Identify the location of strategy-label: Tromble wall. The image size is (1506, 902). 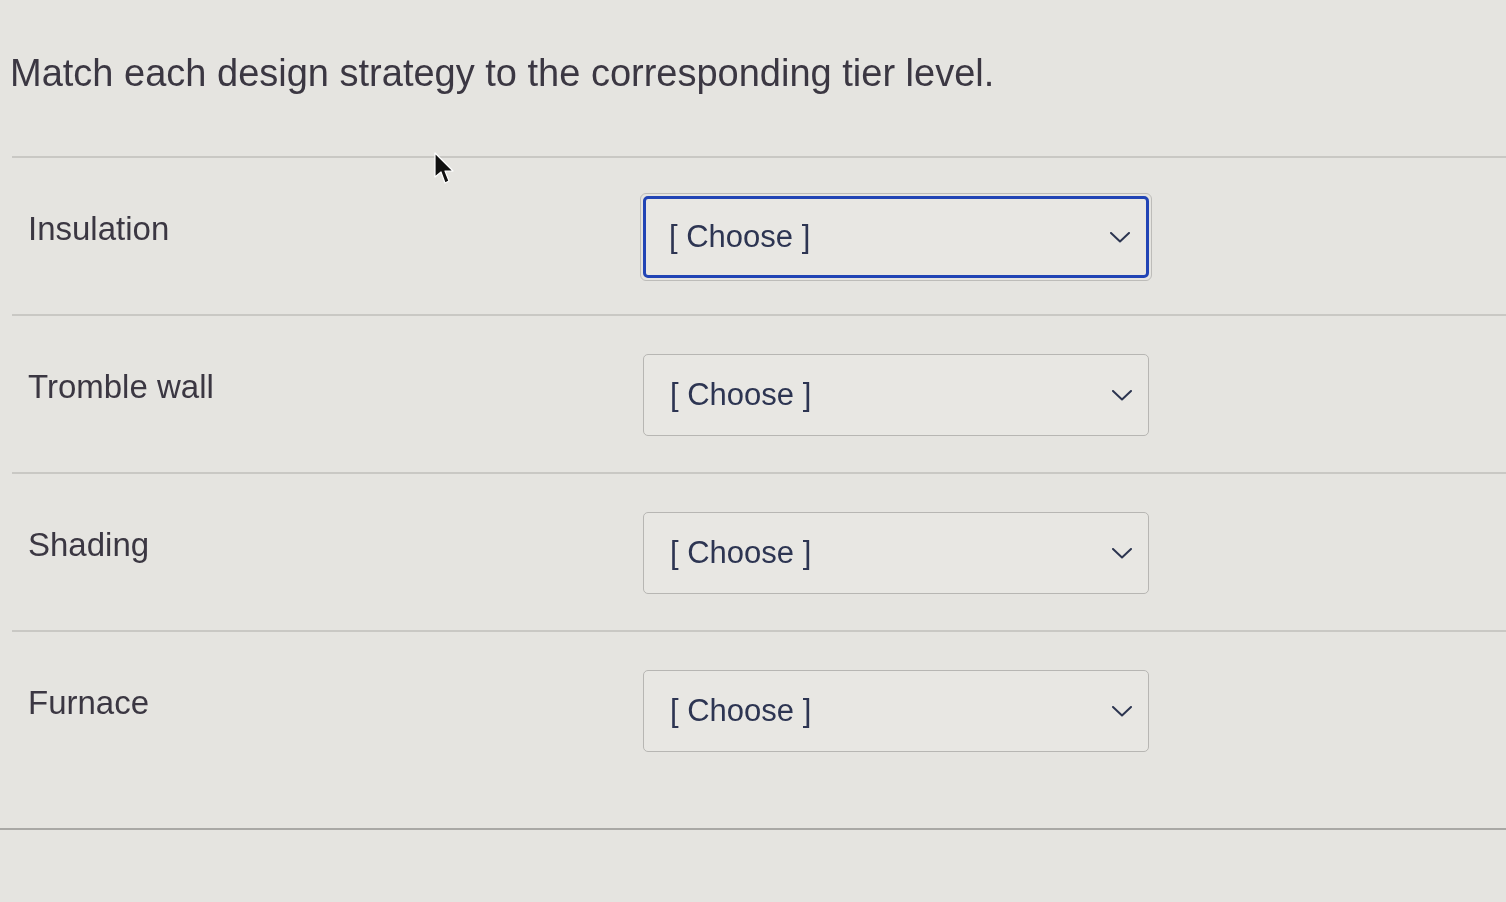
(121, 387).